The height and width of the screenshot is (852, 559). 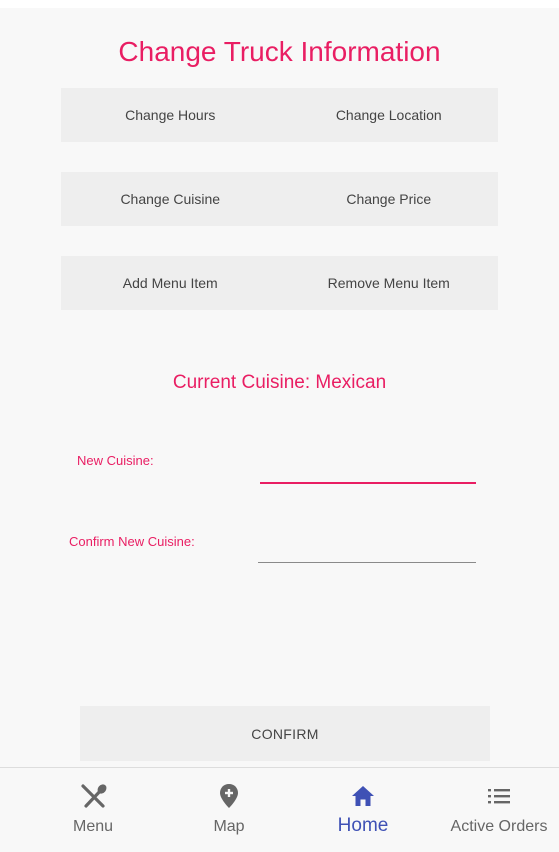 I want to click on nav-label-active-orders: Active Orders, so click(x=499, y=826).